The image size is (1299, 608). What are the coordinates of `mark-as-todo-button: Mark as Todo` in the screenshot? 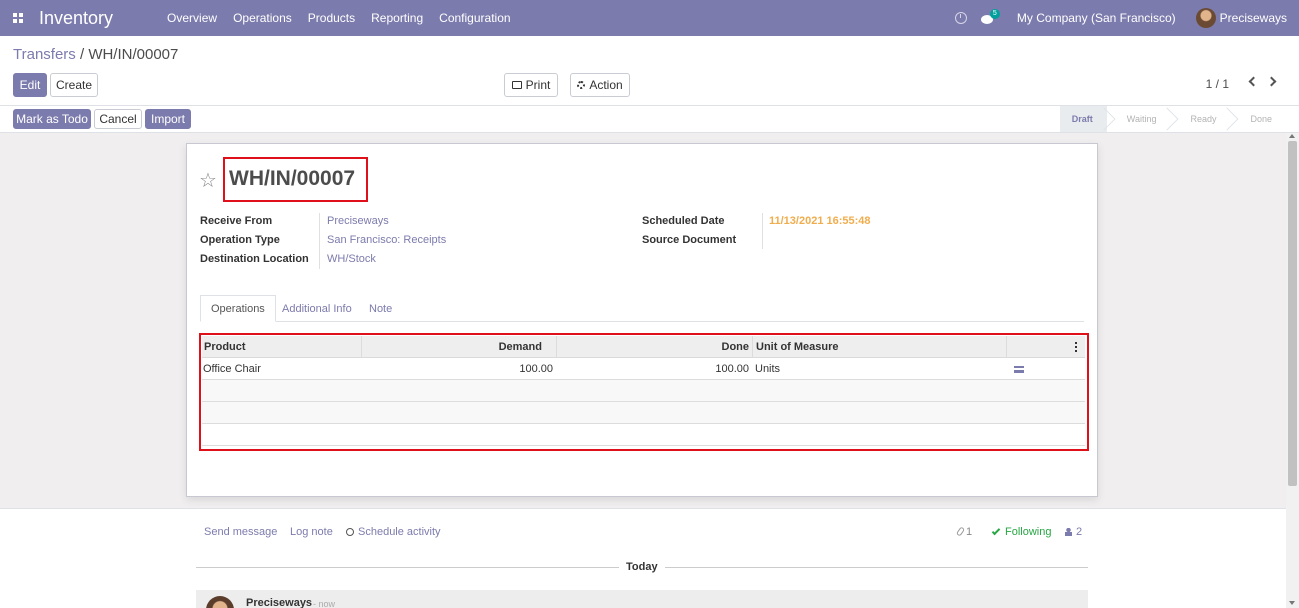 It's located at (52, 119).